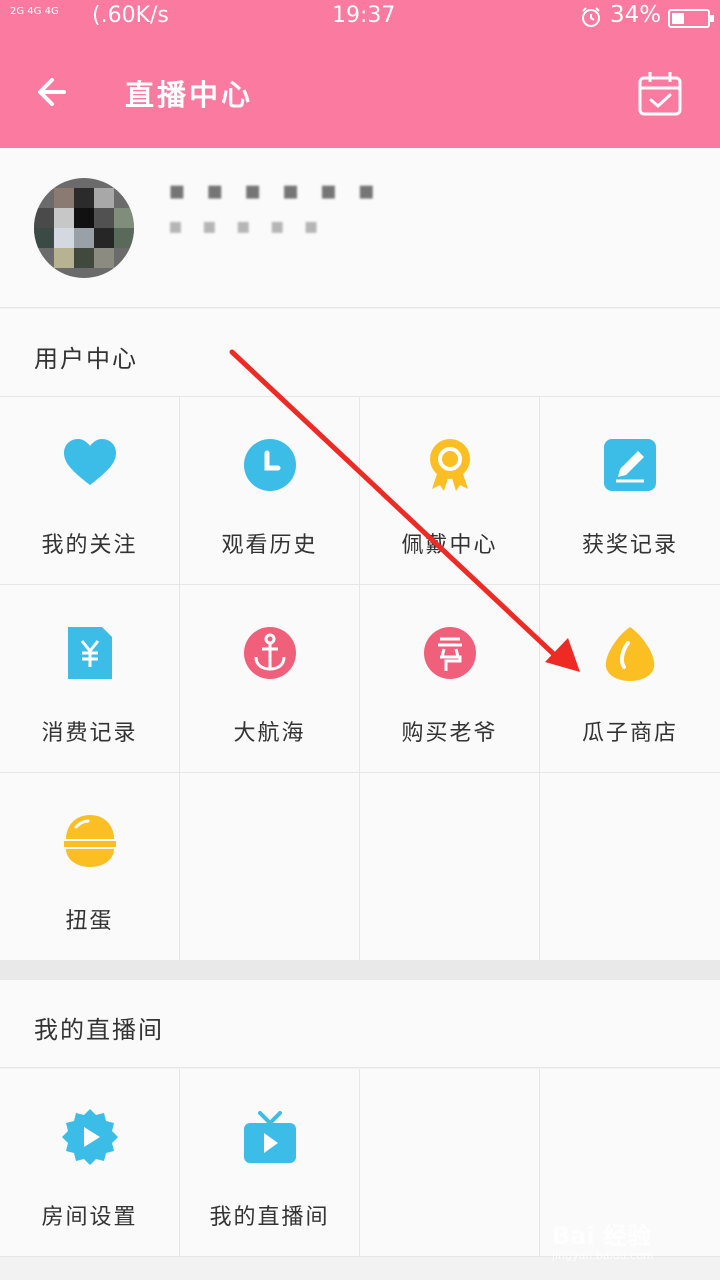  I want to click on calendar-check-icon, so click(660, 94).